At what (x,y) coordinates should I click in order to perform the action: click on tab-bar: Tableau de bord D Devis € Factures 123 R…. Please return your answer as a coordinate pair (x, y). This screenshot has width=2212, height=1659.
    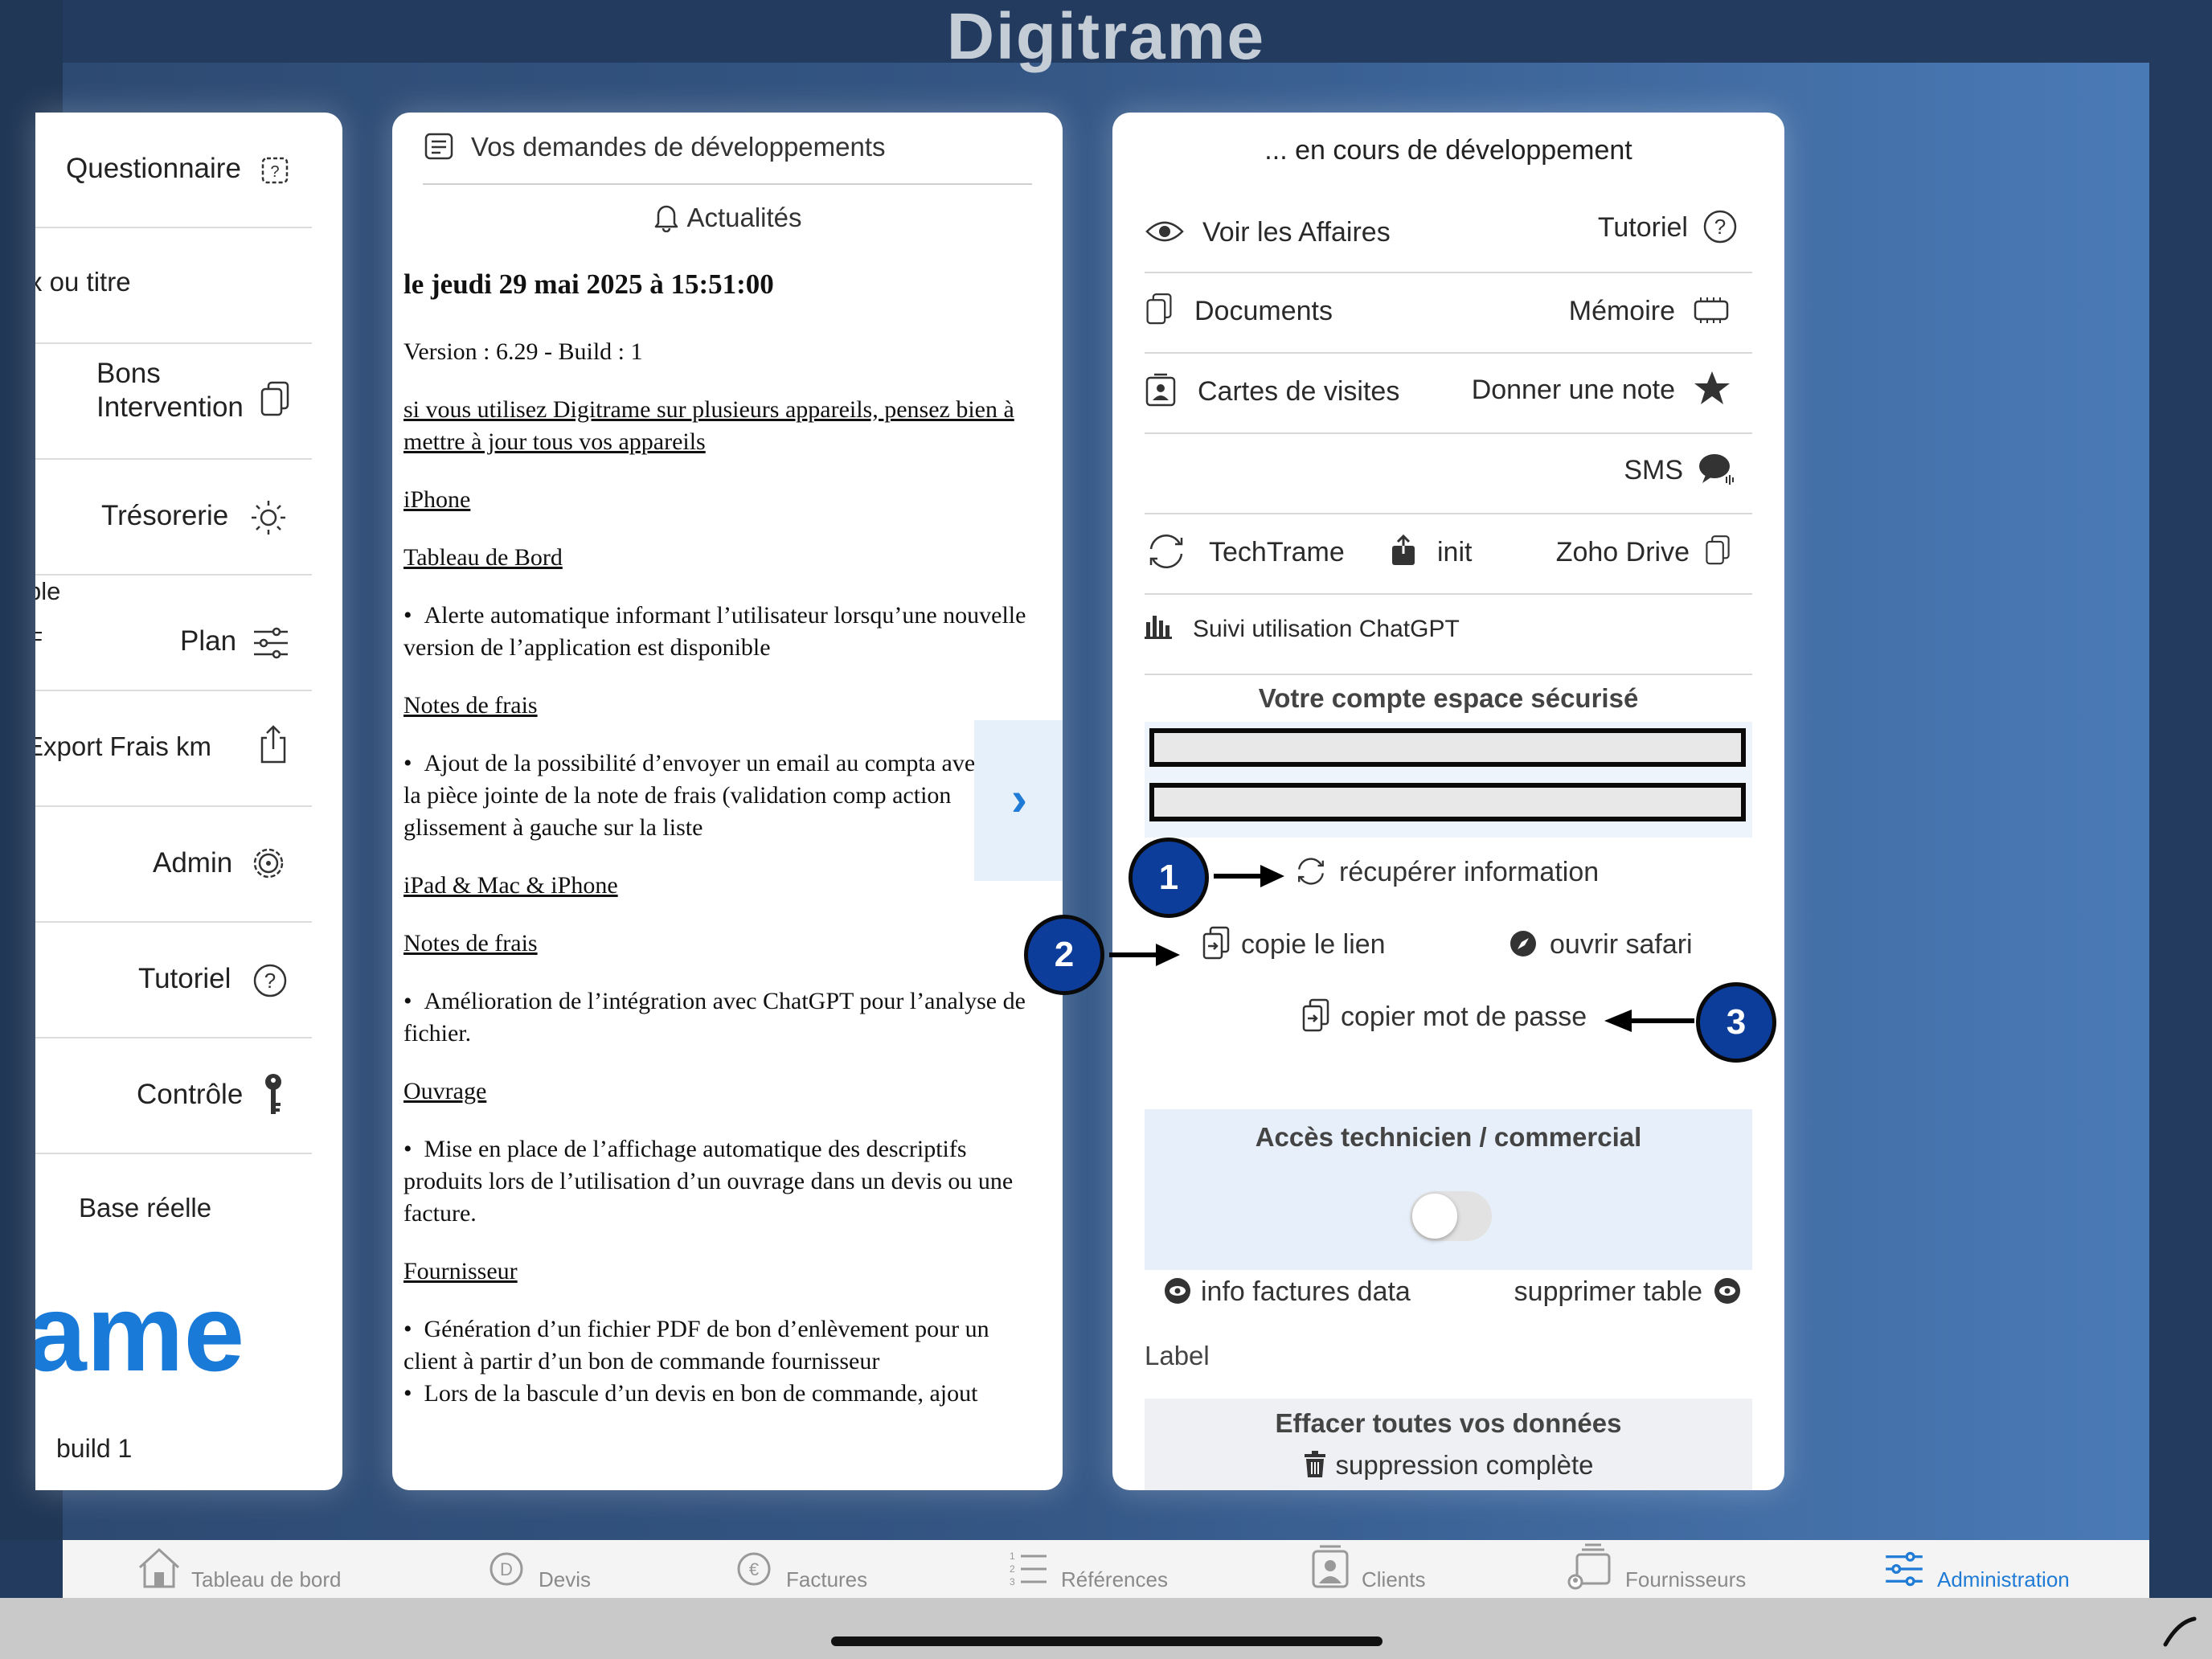
    Looking at the image, I should click on (1106, 1569).